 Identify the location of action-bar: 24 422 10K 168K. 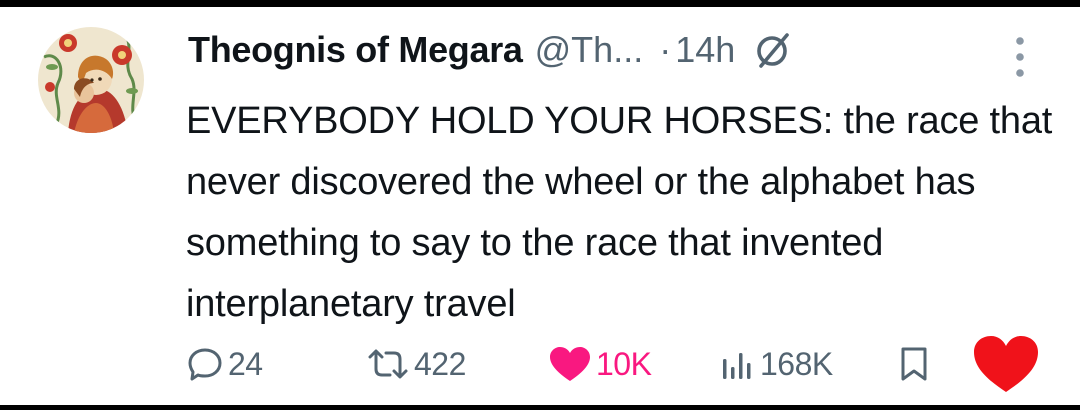
(540, 364).